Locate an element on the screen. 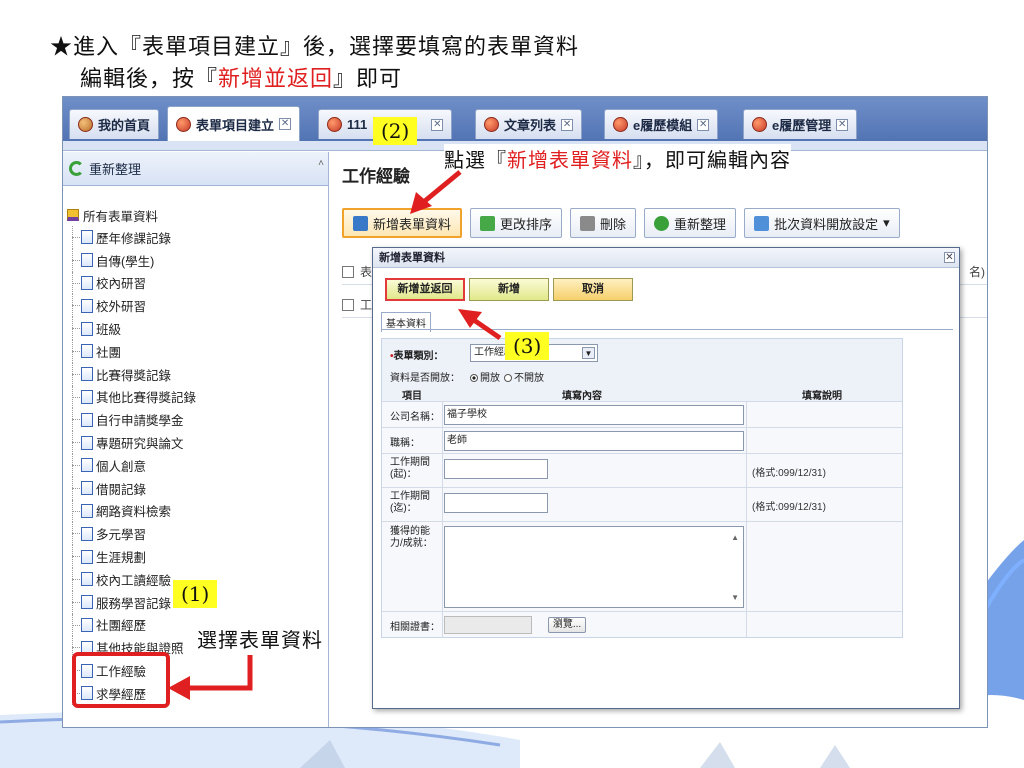  tree-item: 個人創意 is located at coordinates (131, 465).